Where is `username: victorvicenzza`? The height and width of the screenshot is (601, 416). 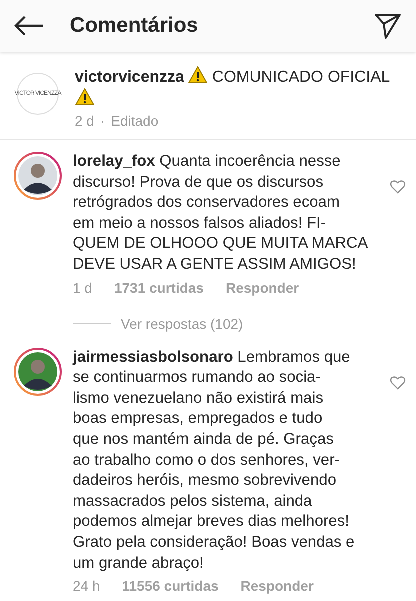
username: victorvicenzza is located at coordinates (129, 77).